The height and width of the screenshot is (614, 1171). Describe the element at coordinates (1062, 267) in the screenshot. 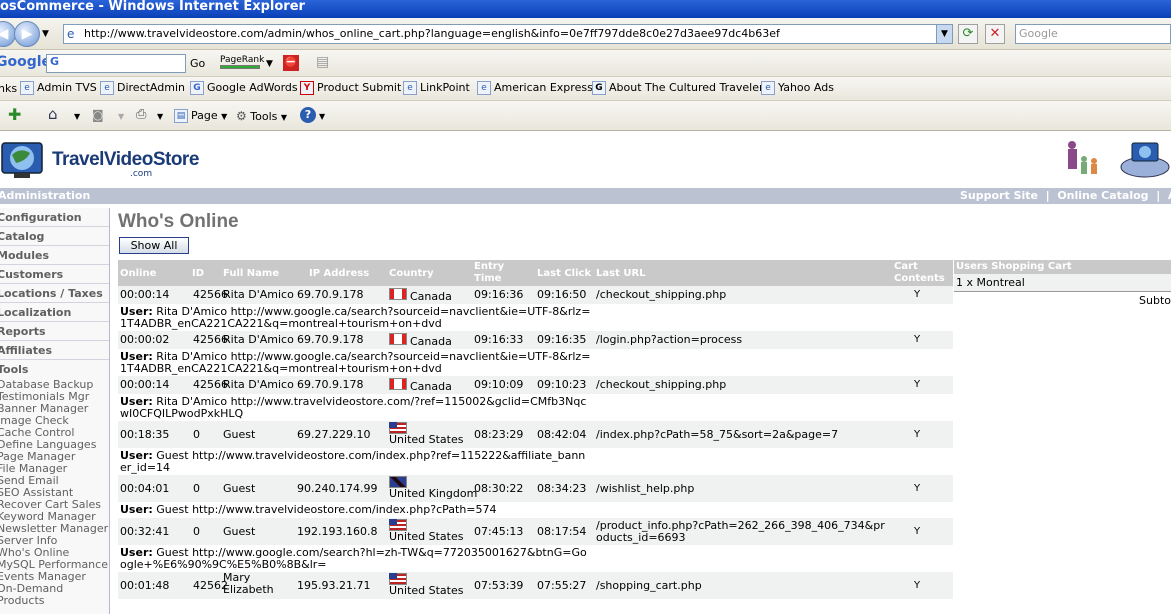

I see `cart-header: Users Shopping Cart` at that location.